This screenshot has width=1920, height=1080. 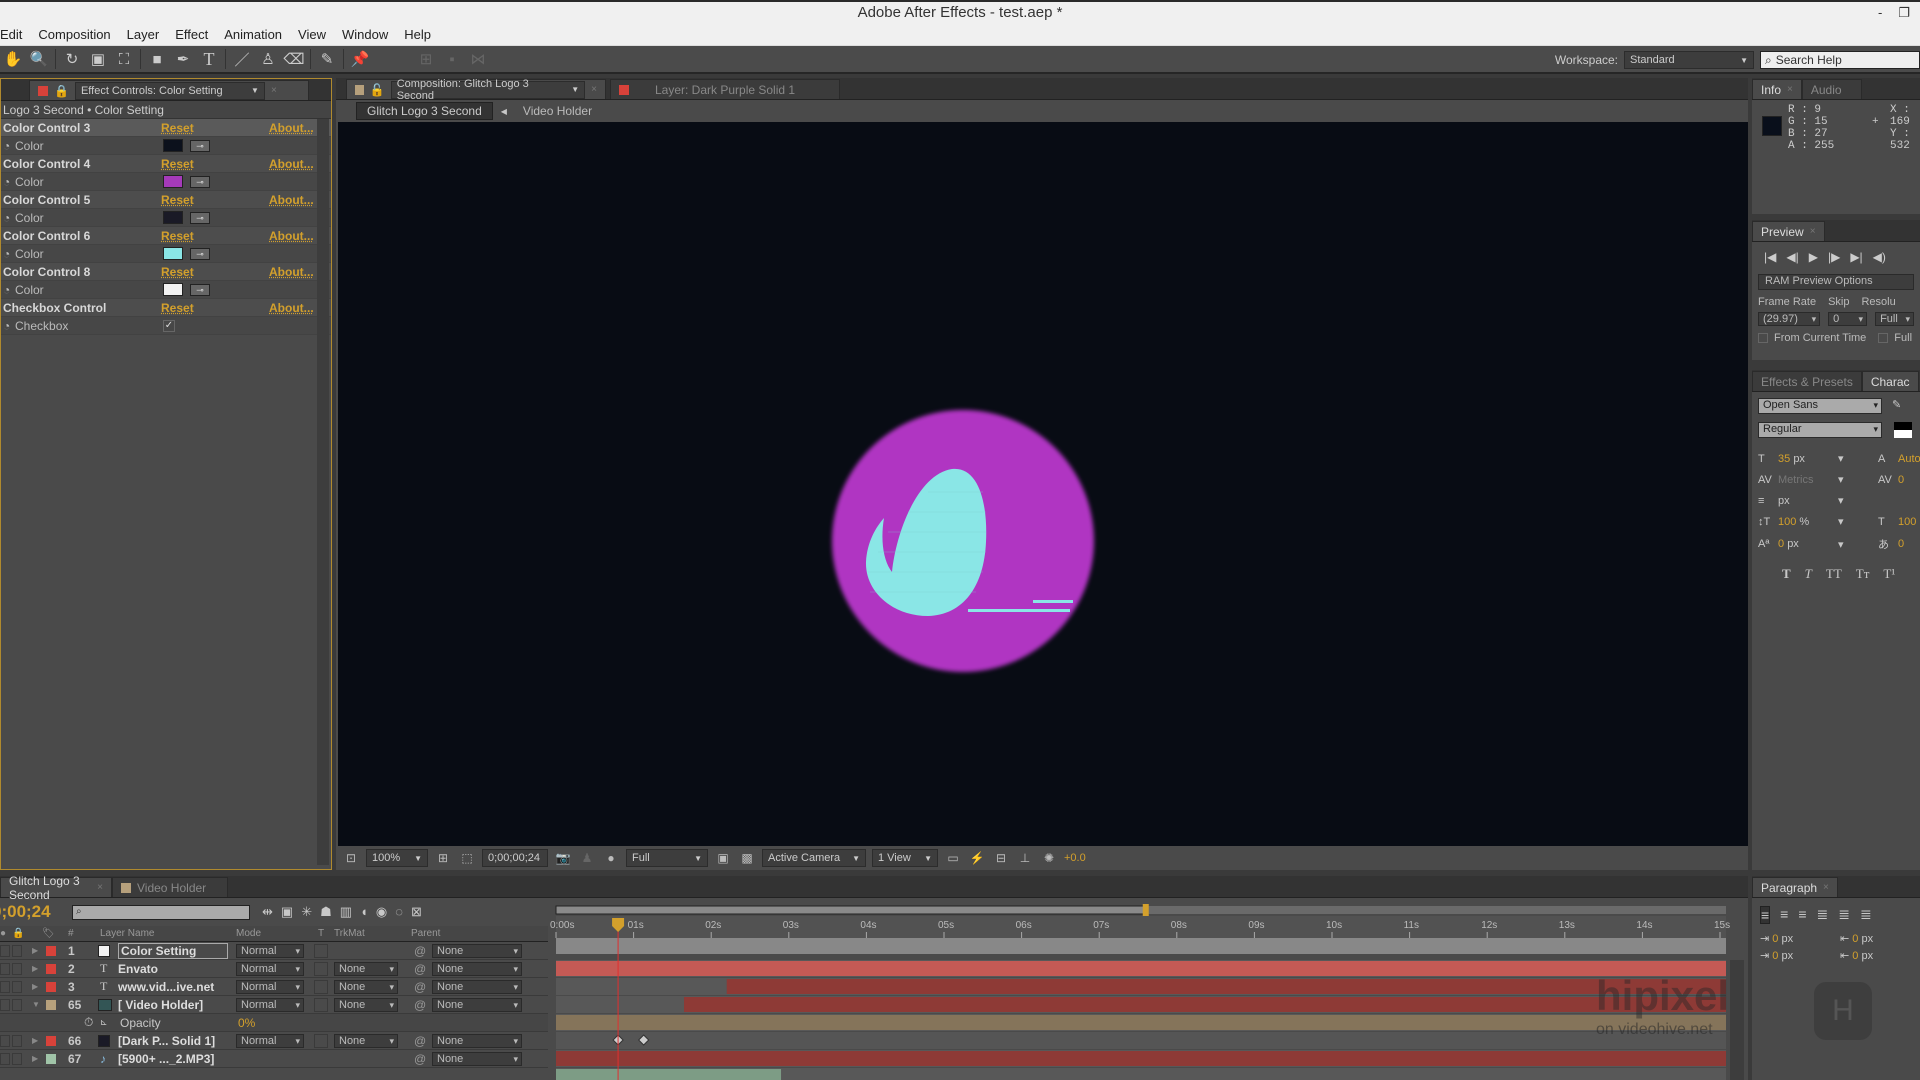 What do you see at coordinates (1808, 574) in the screenshot?
I see `faux-italic-button: T` at bounding box center [1808, 574].